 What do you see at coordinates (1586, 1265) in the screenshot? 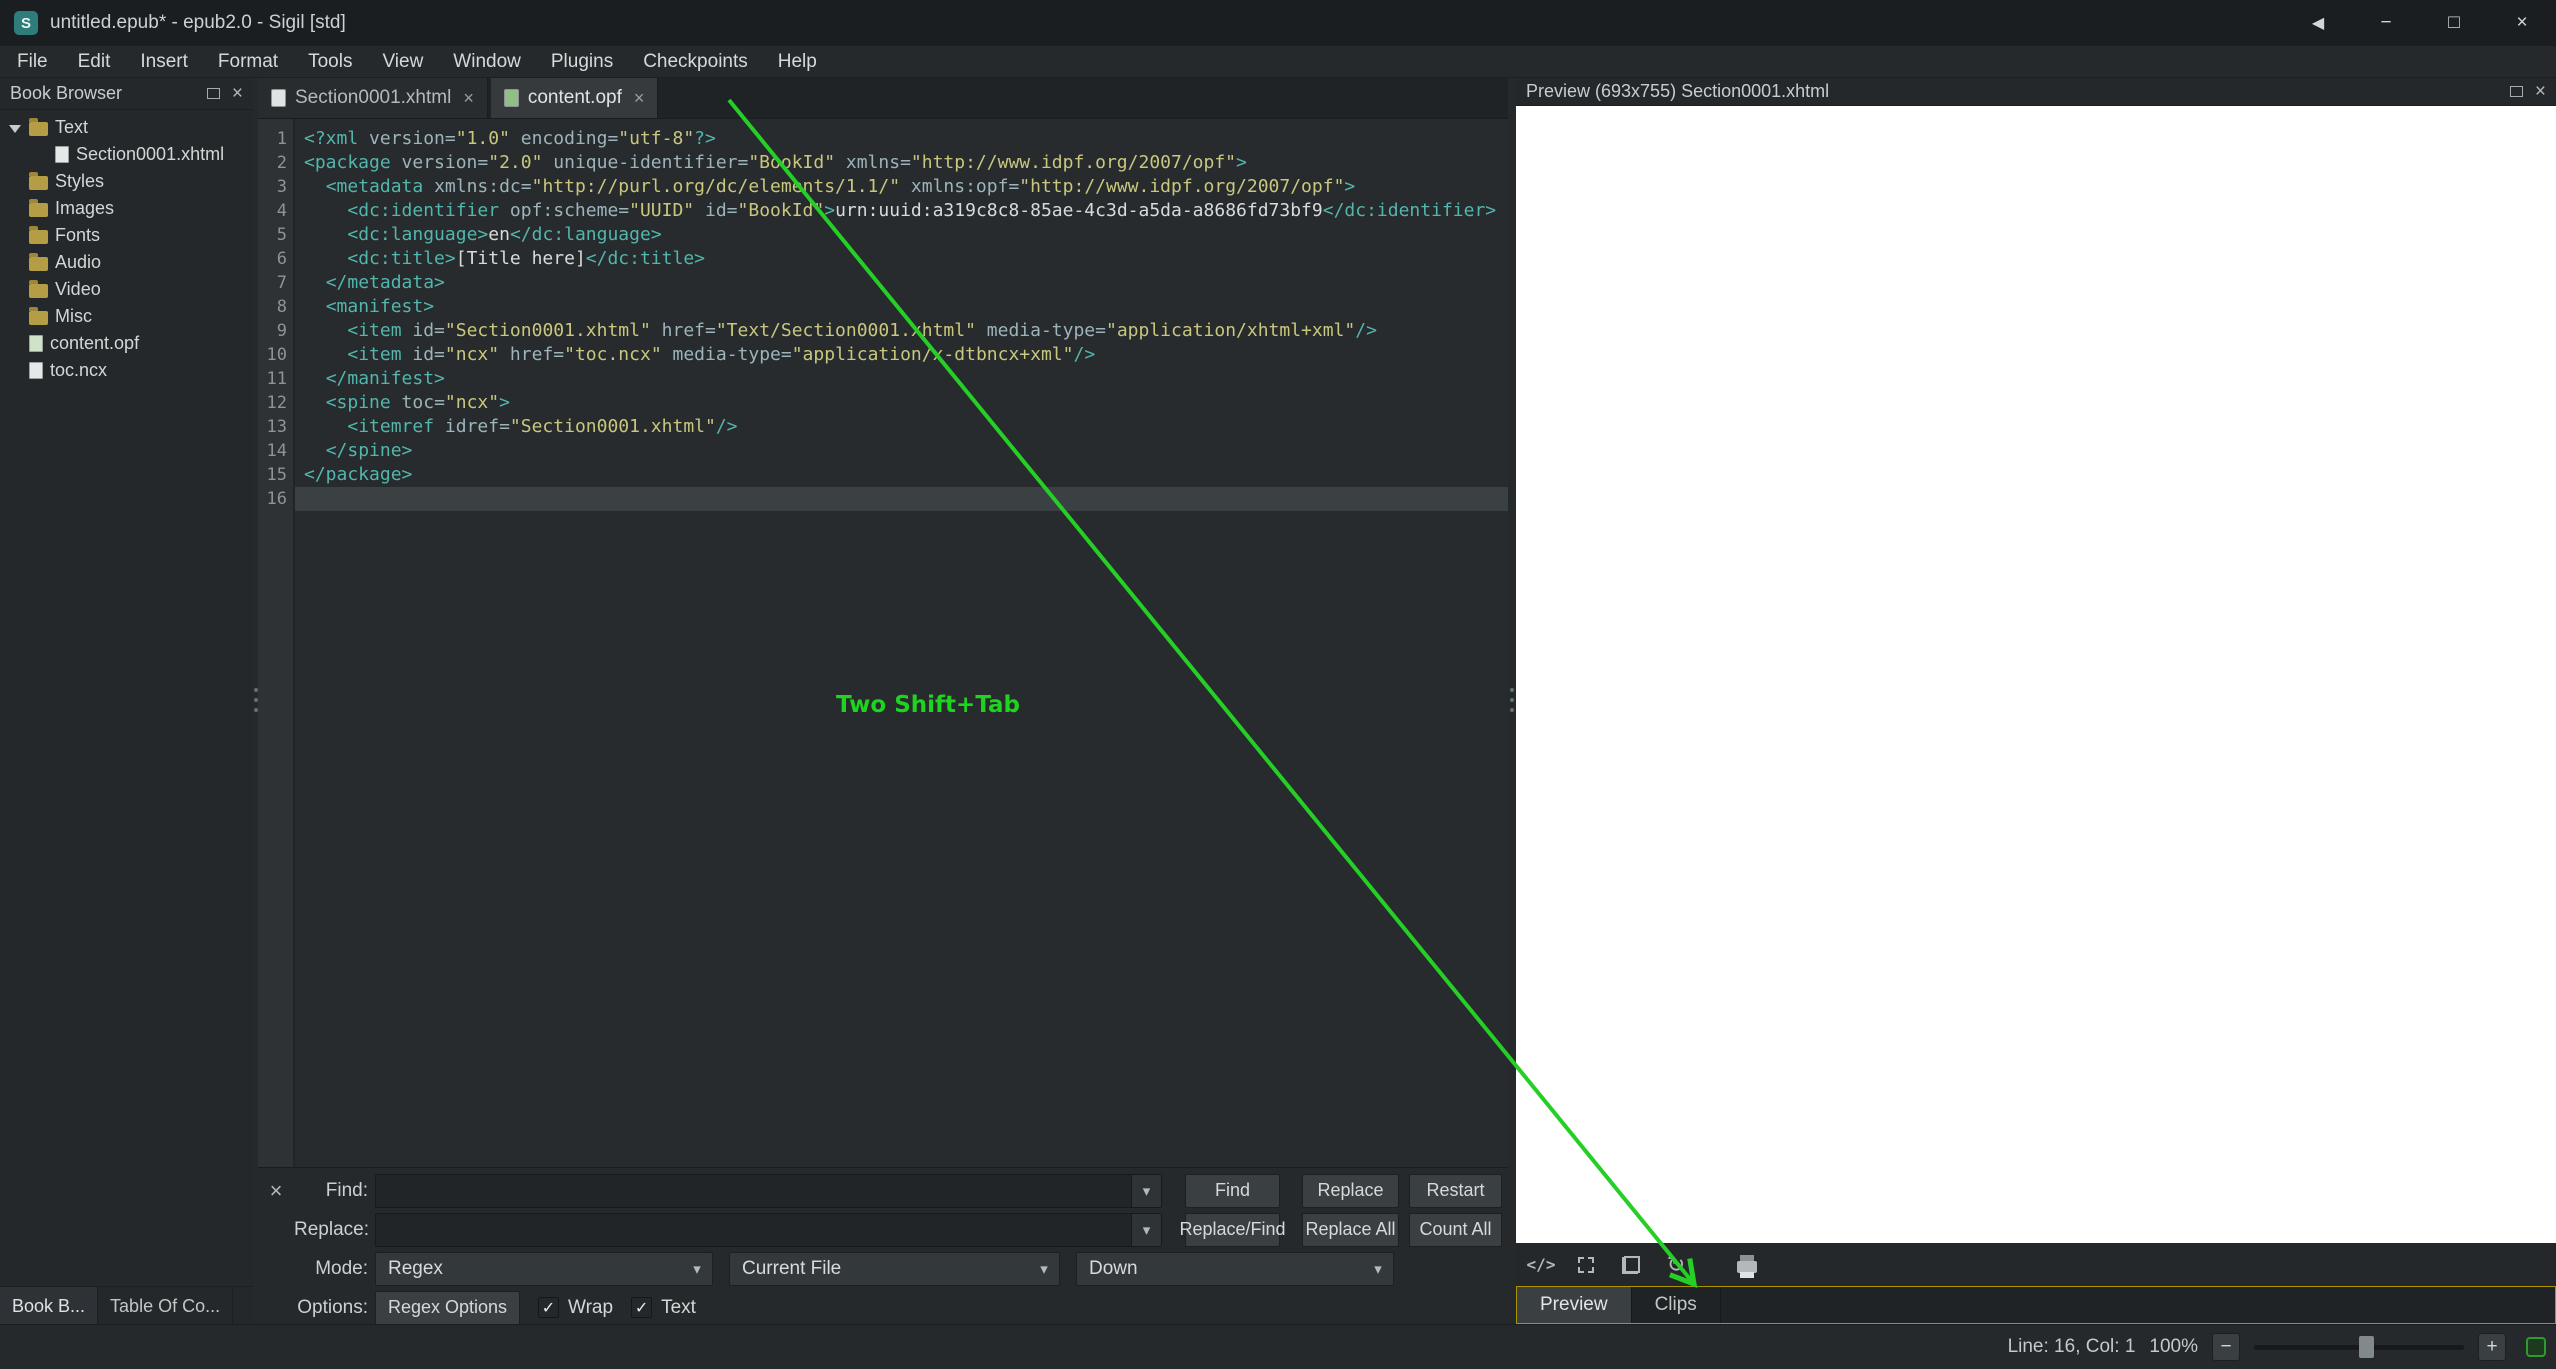
I see `inspect-icon` at bounding box center [1586, 1265].